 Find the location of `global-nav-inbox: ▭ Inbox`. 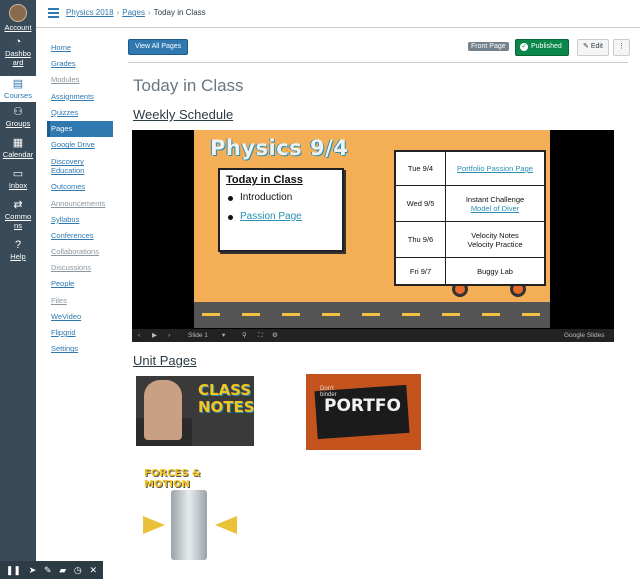

global-nav-inbox: ▭ Inbox is located at coordinates (18, 181).